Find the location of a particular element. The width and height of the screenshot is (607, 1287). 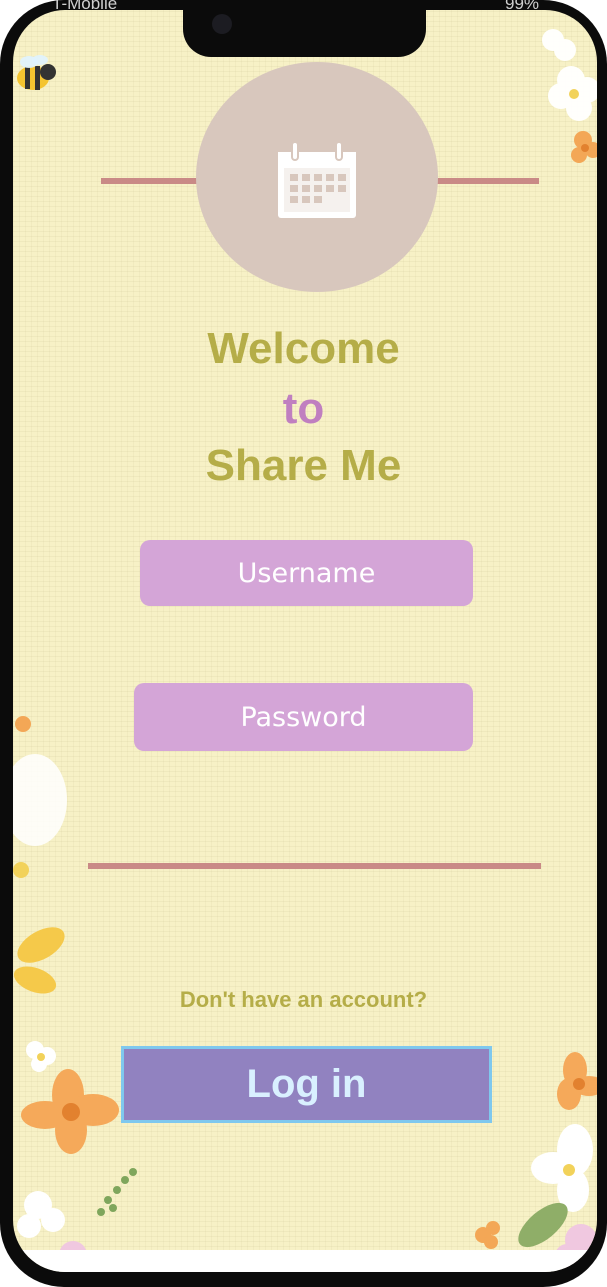

camera-icon is located at coordinates (222, 24).